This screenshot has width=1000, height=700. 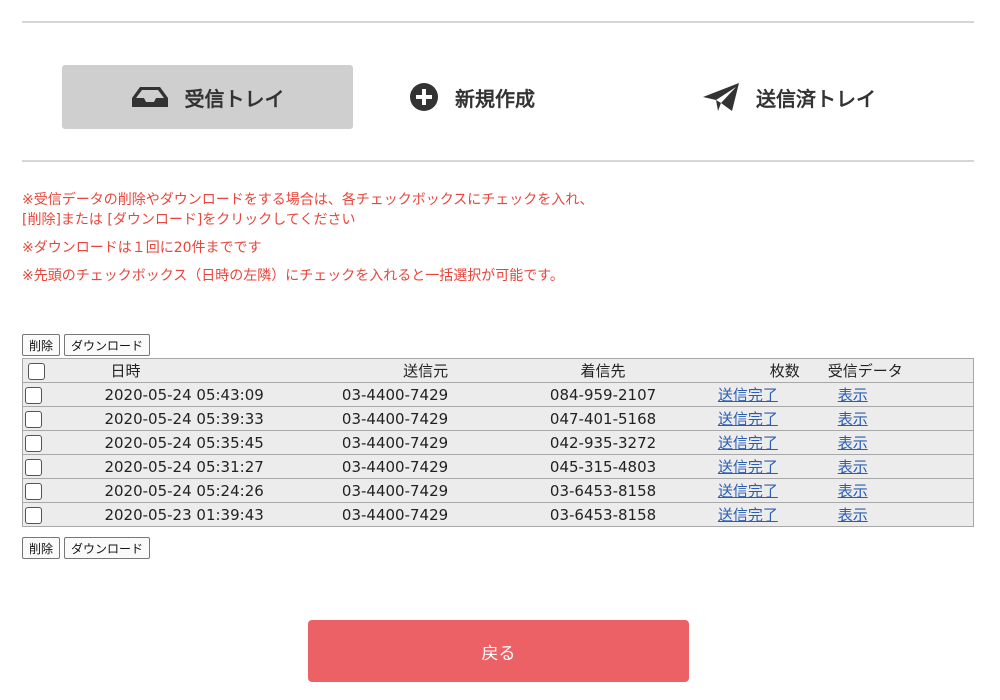 What do you see at coordinates (178, 442) in the screenshot?
I see `row-date: 2020-05-24 05:35:45` at bounding box center [178, 442].